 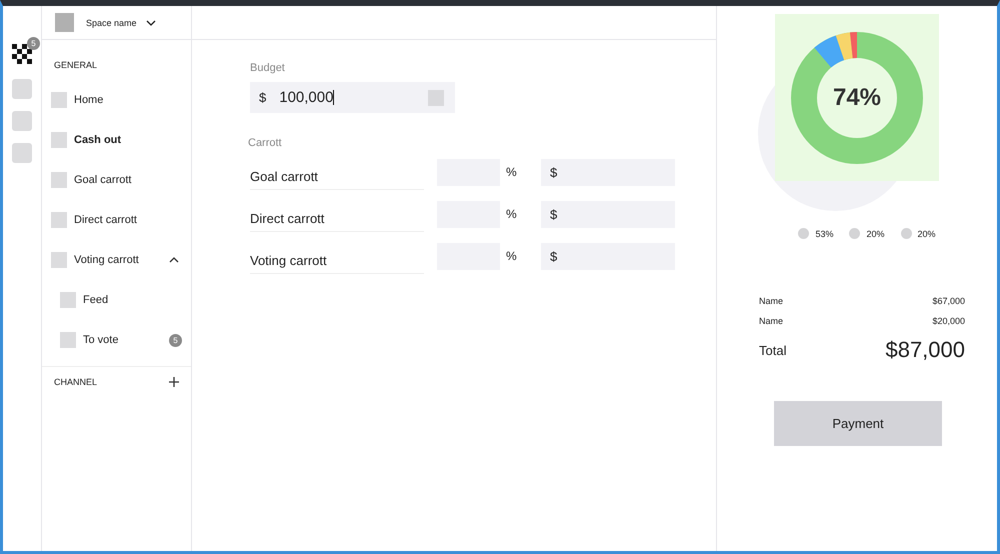 What do you see at coordinates (64, 22) in the screenshot?
I see `space-avatar` at bounding box center [64, 22].